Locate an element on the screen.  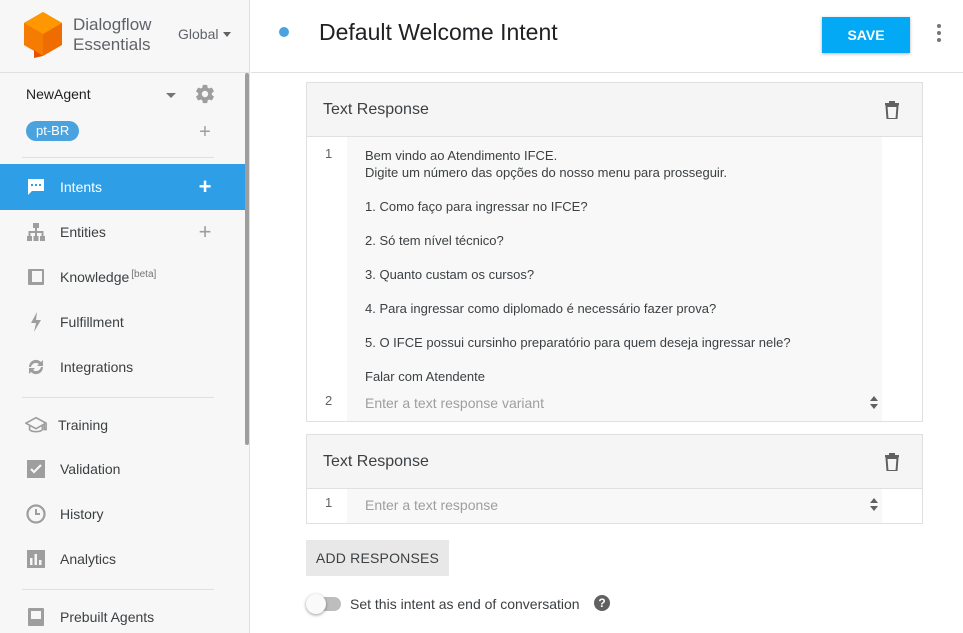
sidebar-item-label: Intents is located at coordinates (81, 187).